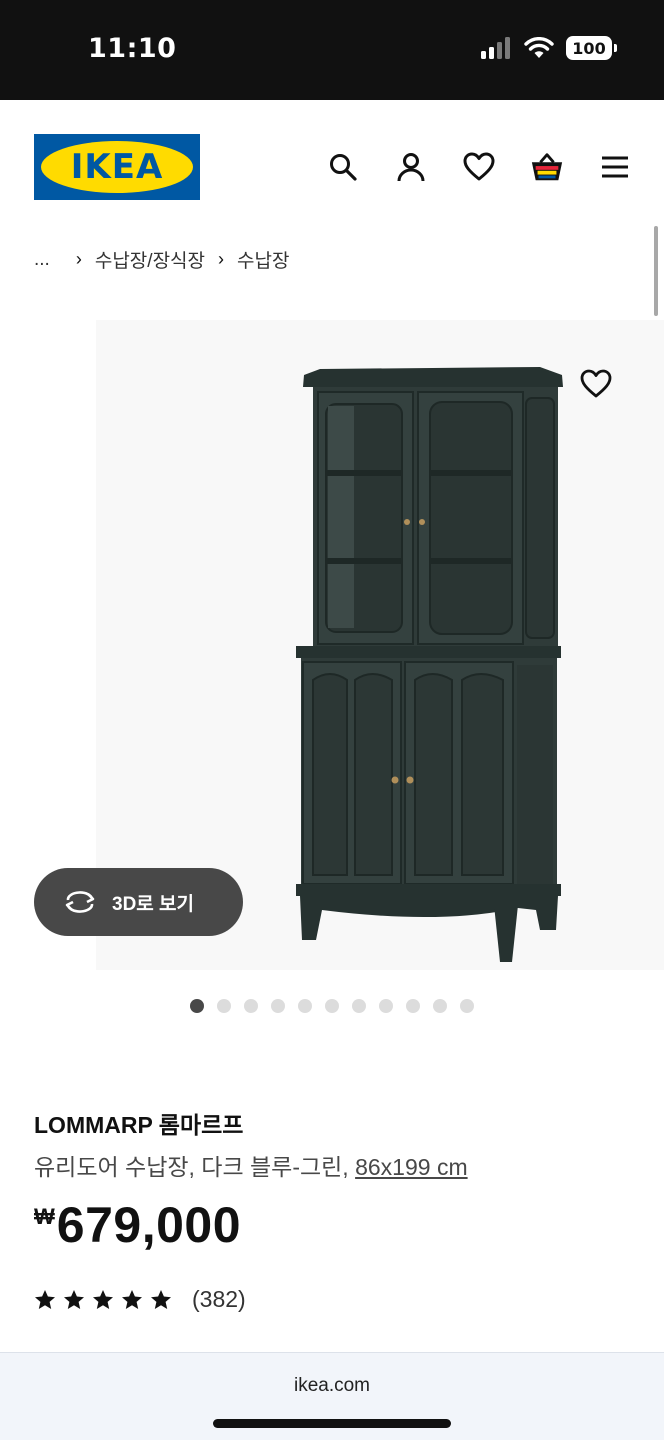 This screenshot has height=1440, width=664. Describe the element at coordinates (411, 167) in the screenshot. I see `user-icon` at that location.